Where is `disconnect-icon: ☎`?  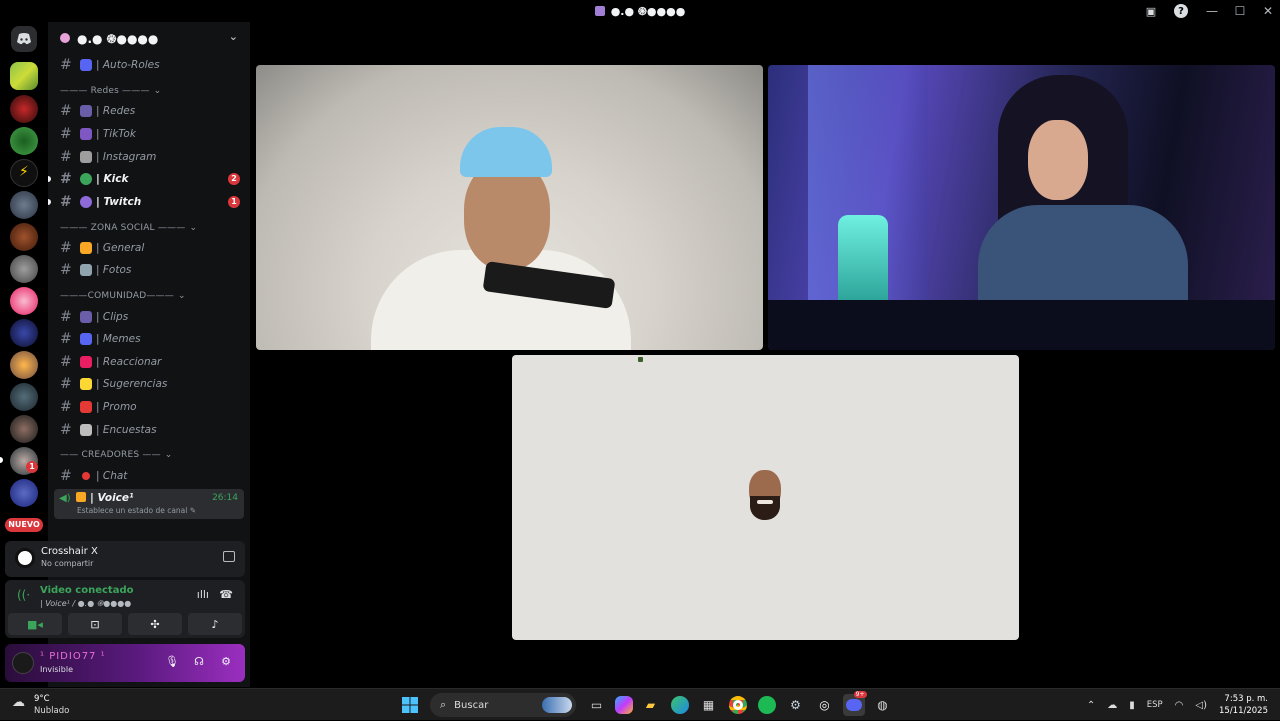 disconnect-icon: ☎ is located at coordinates (226, 594).